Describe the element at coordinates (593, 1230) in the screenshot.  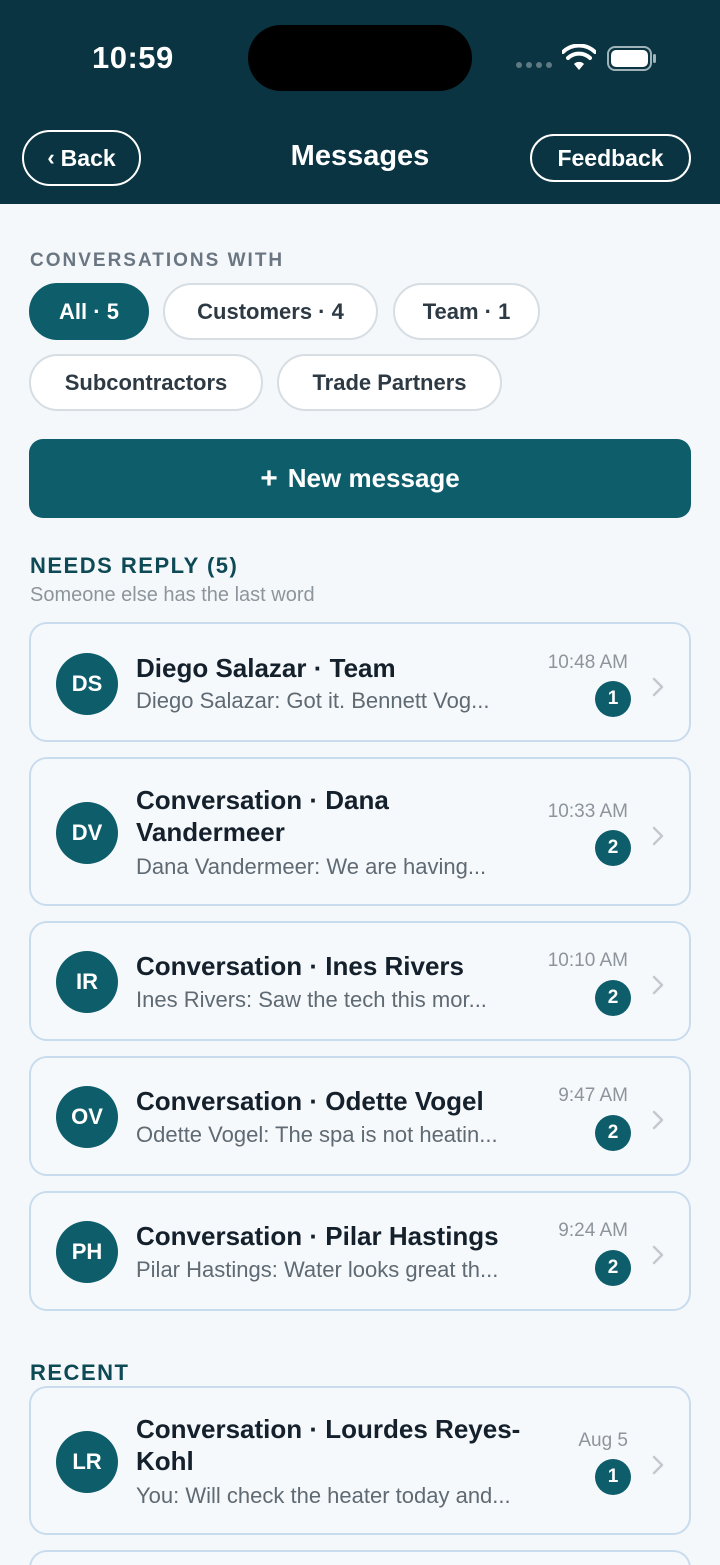
I see `conversation-time: 9:24 AM` at that location.